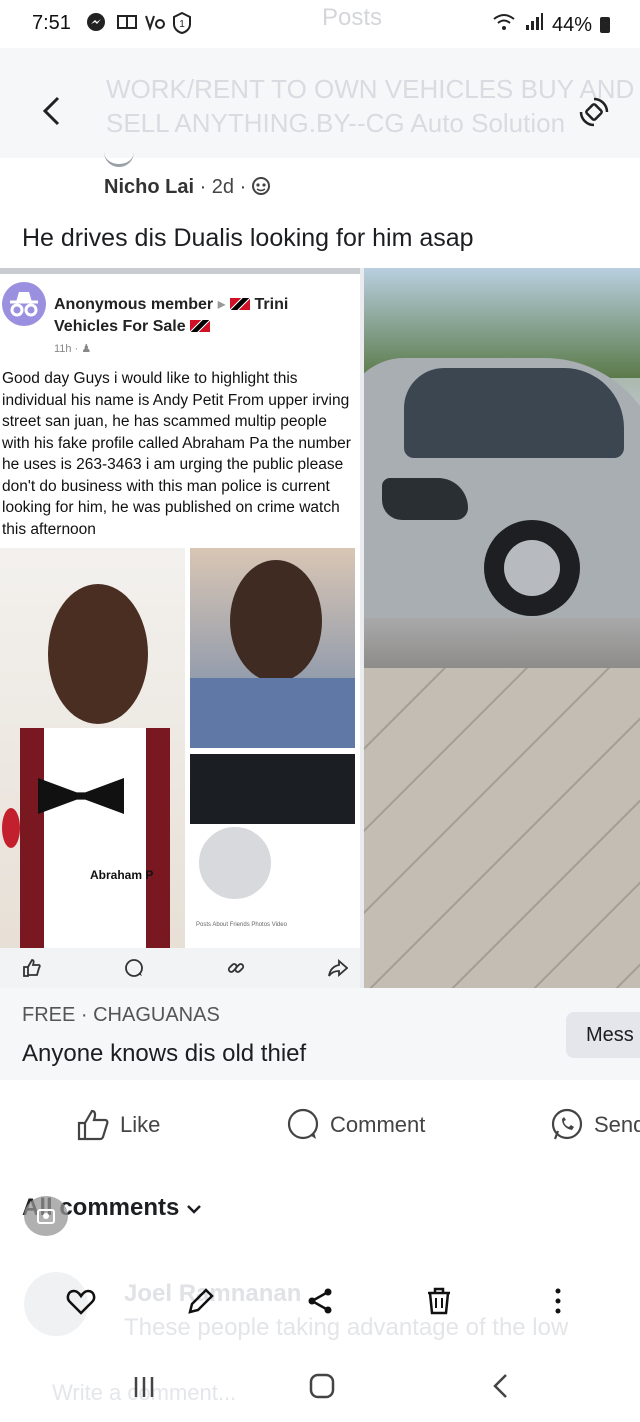 The width and height of the screenshot is (640, 1422). What do you see at coordinates (194, 1207) in the screenshot?
I see `chevron-down-icon` at bounding box center [194, 1207].